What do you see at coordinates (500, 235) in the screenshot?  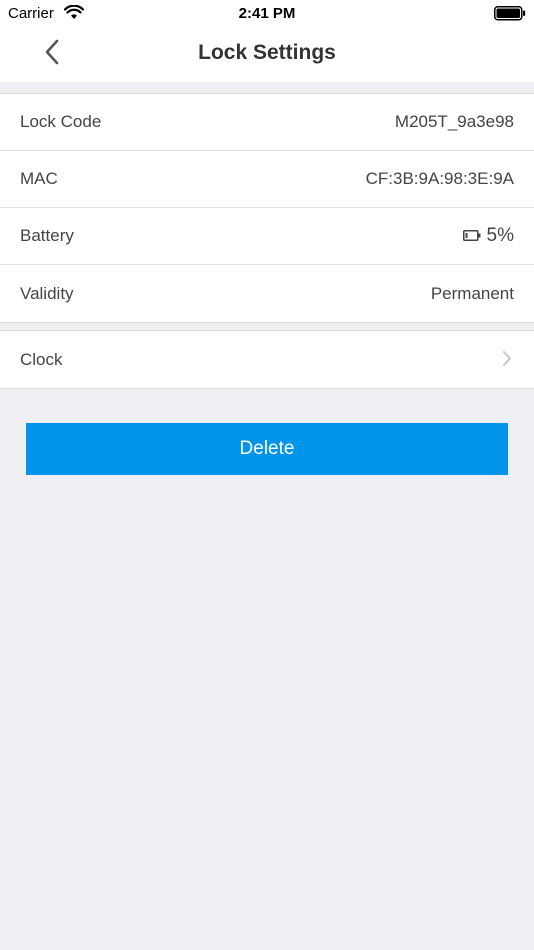 I see `battery-value: 5%` at bounding box center [500, 235].